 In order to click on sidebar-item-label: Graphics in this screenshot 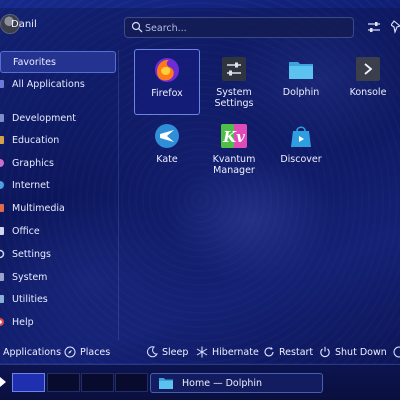, I will do `click(33, 163)`.